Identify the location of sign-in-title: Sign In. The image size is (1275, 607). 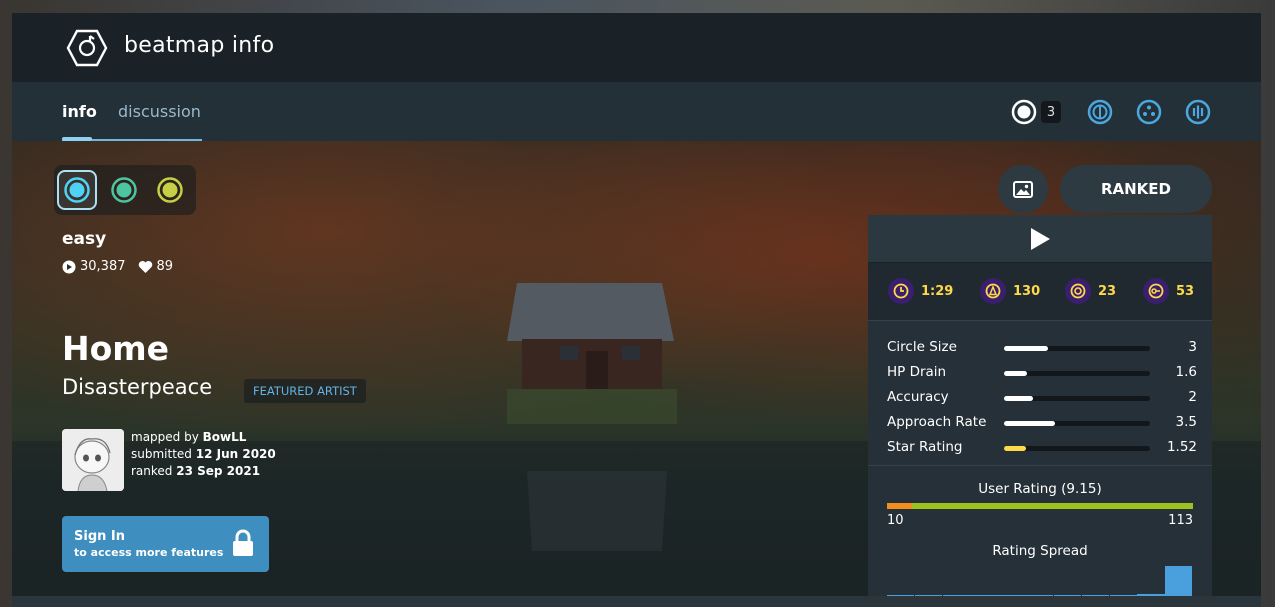
(99, 536).